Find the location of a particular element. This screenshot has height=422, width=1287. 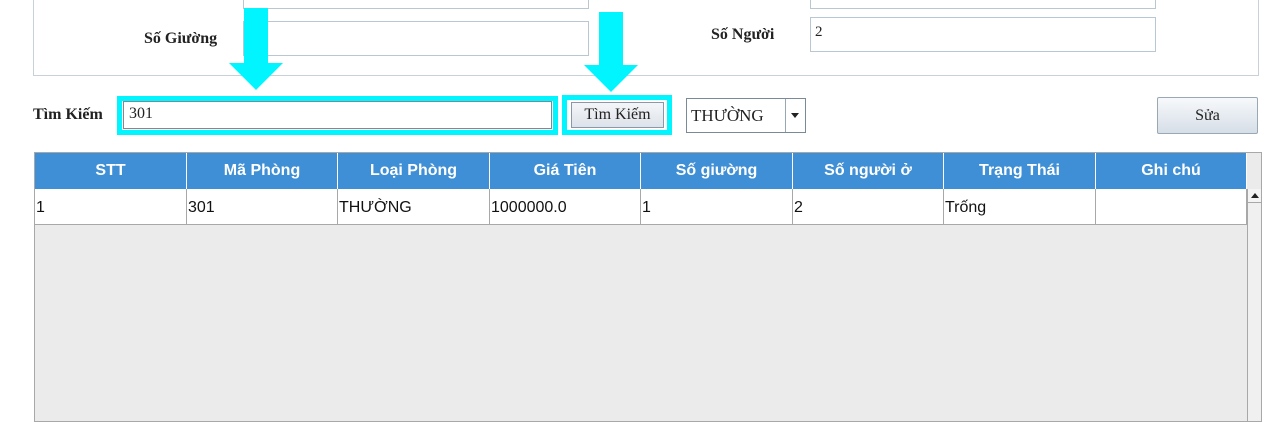

edit-button: Sửa is located at coordinates (1207, 115).